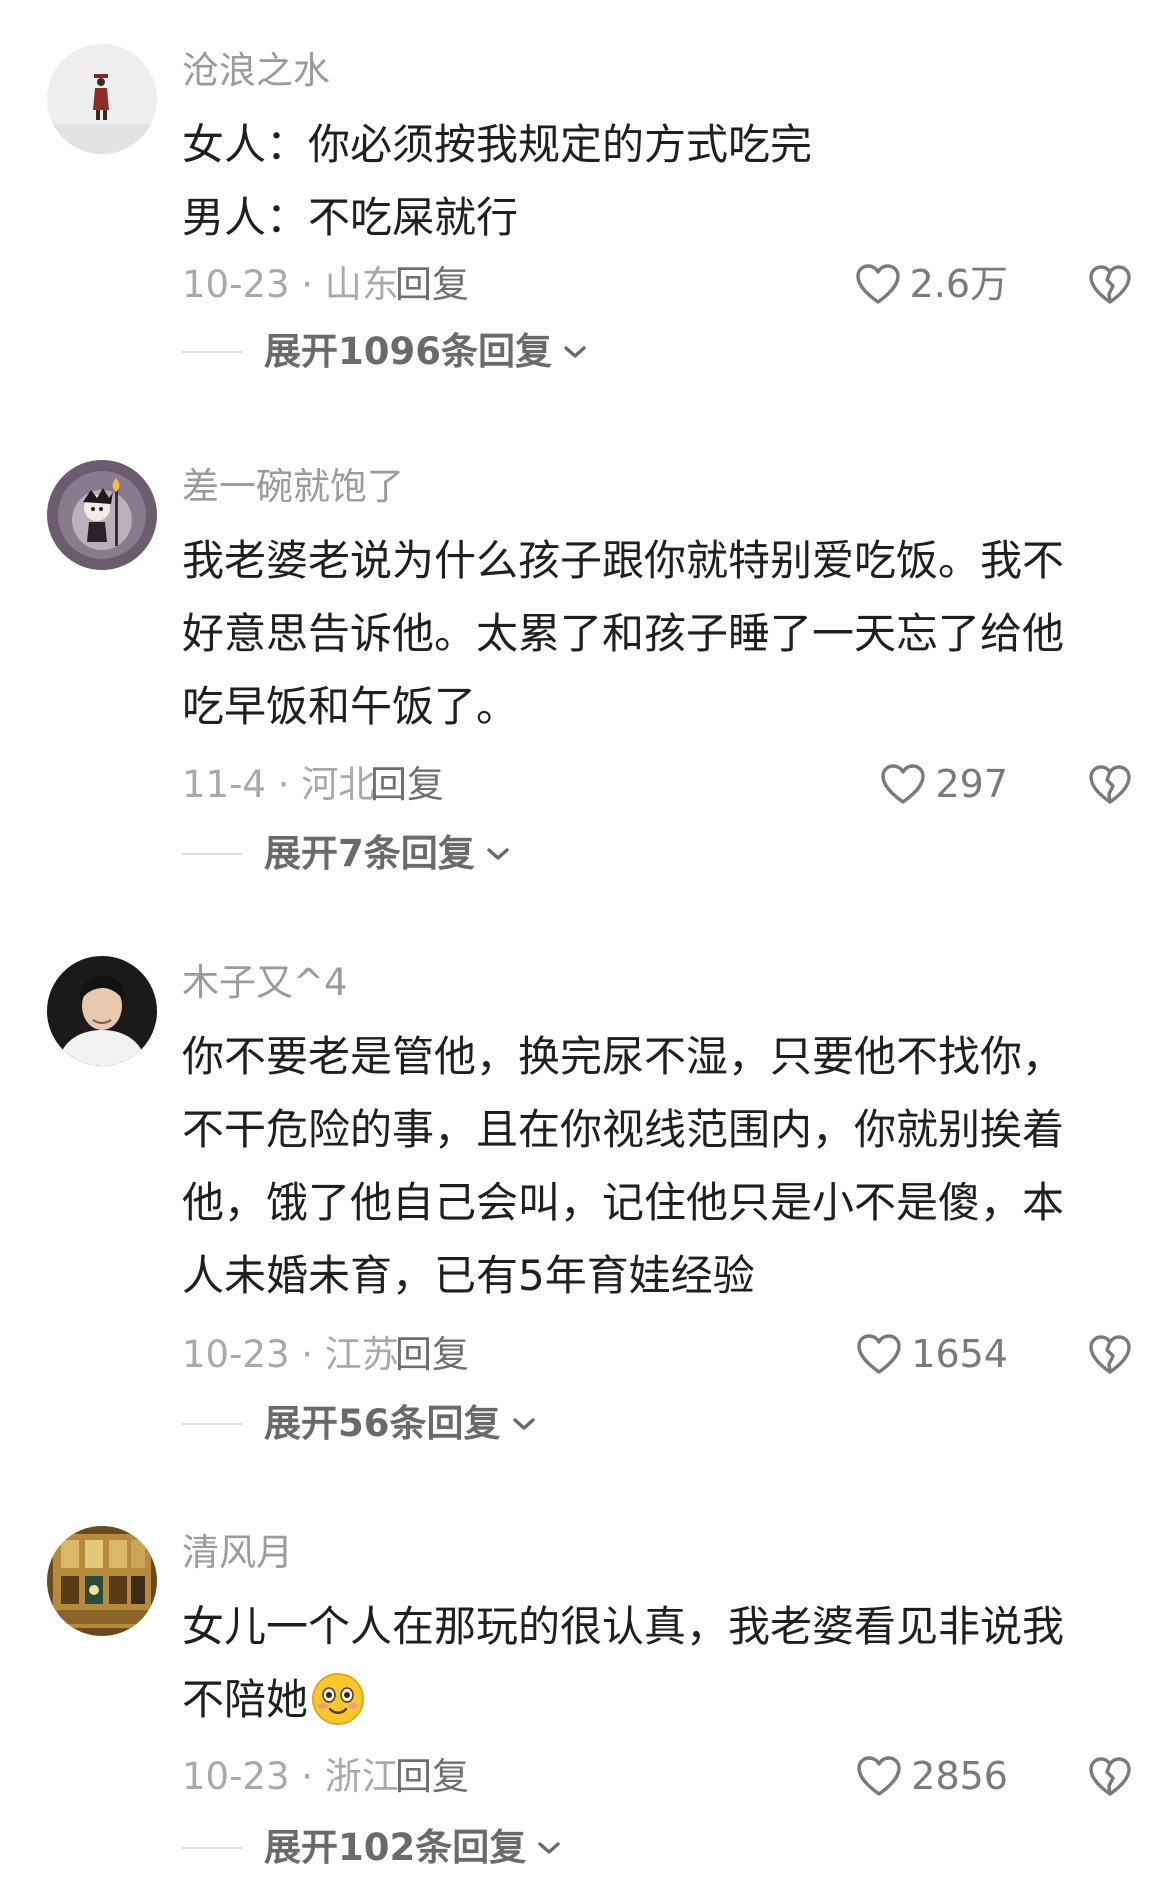 The height and width of the screenshot is (1899, 1170). I want to click on expand-replies-label: 展开102条回复, so click(395, 1847).